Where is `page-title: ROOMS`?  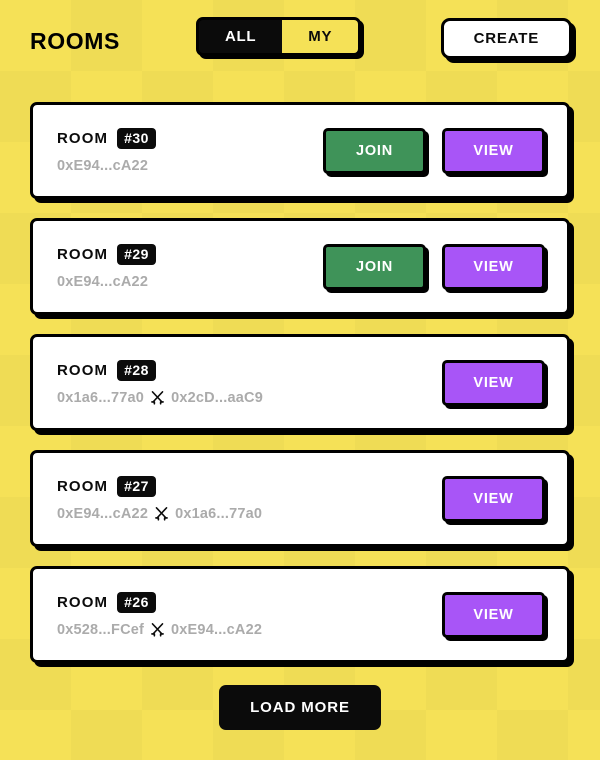
page-title: ROOMS is located at coordinates (75, 40).